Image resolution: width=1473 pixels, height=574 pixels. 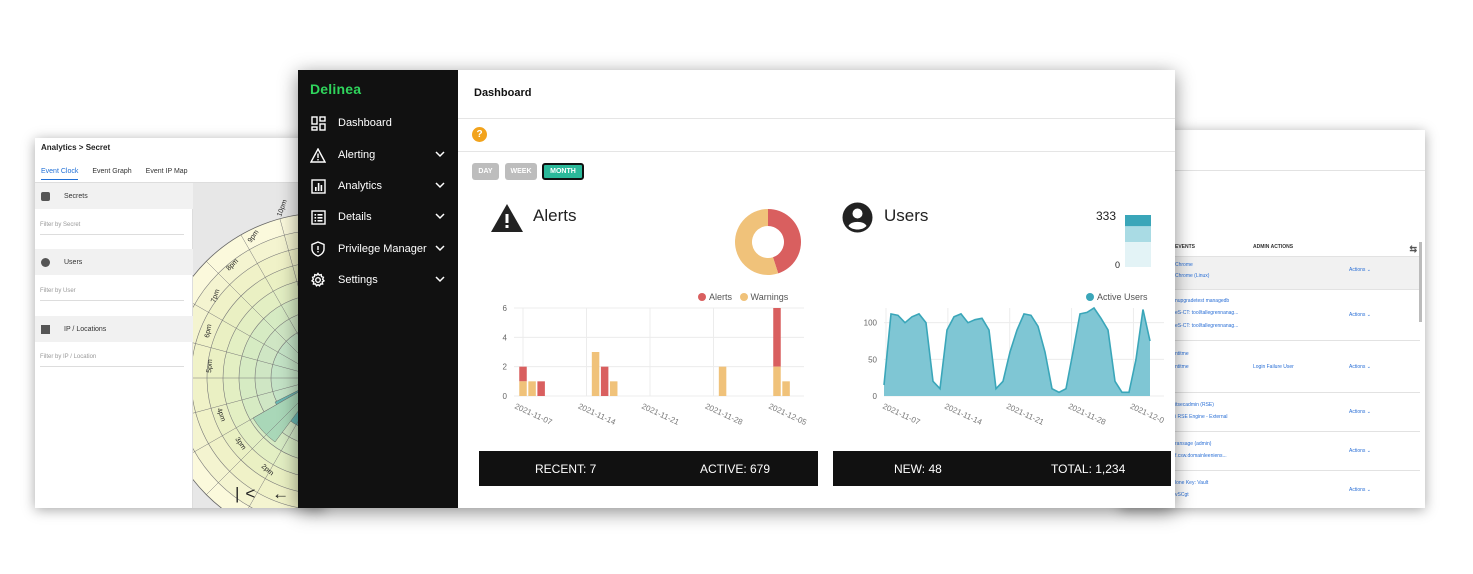 What do you see at coordinates (1191, 483) in the screenshot?
I see `event-link: lone Key: Vault` at bounding box center [1191, 483].